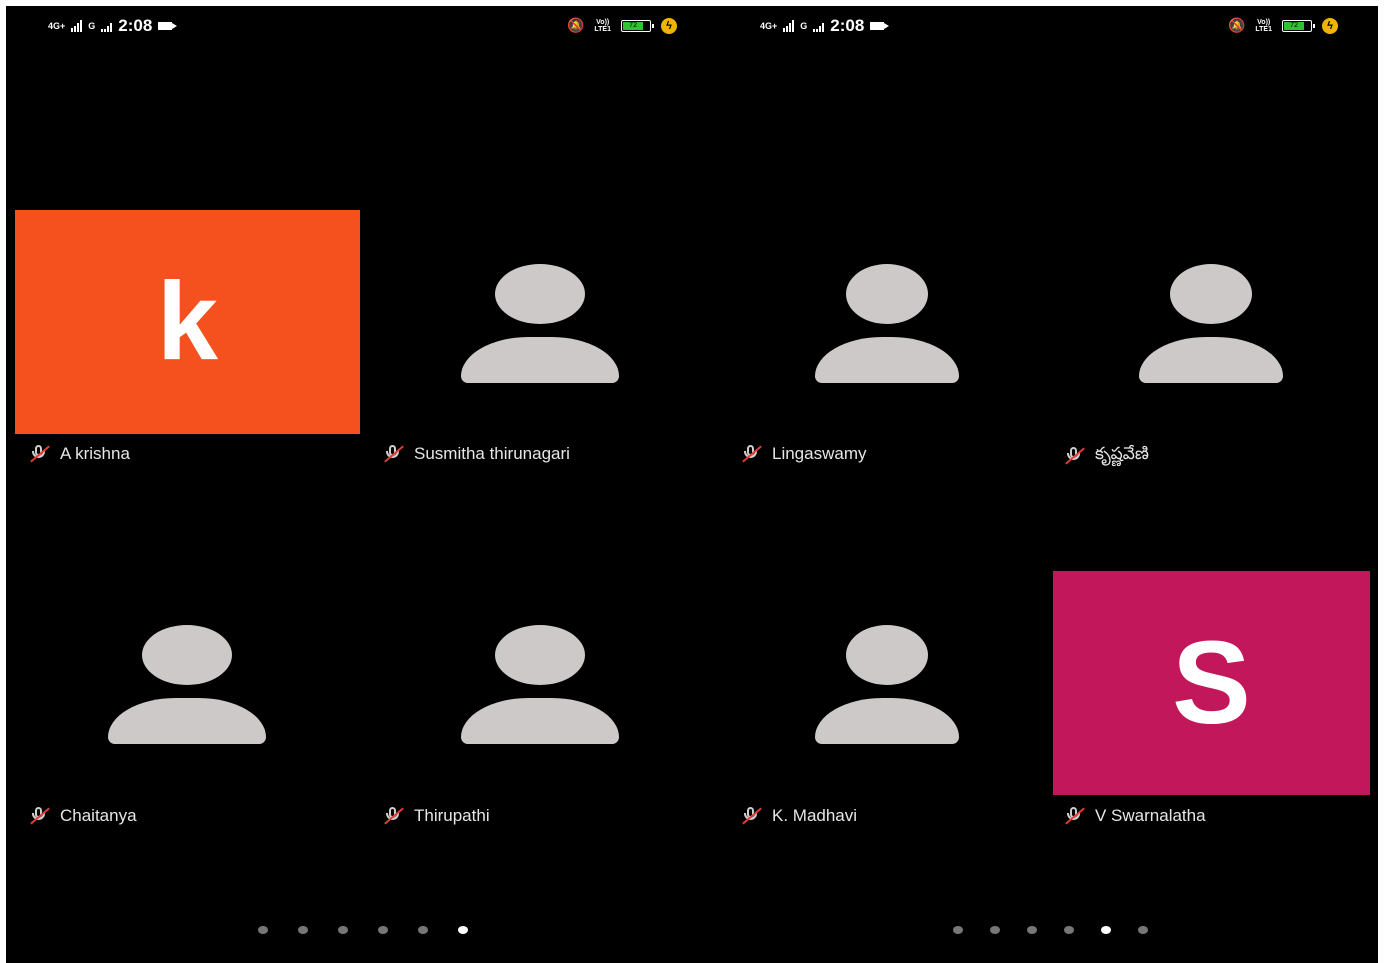 The image size is (1384, 963). I want to click on participant-name-label: V Swarnalatha, so click(1150, 815).